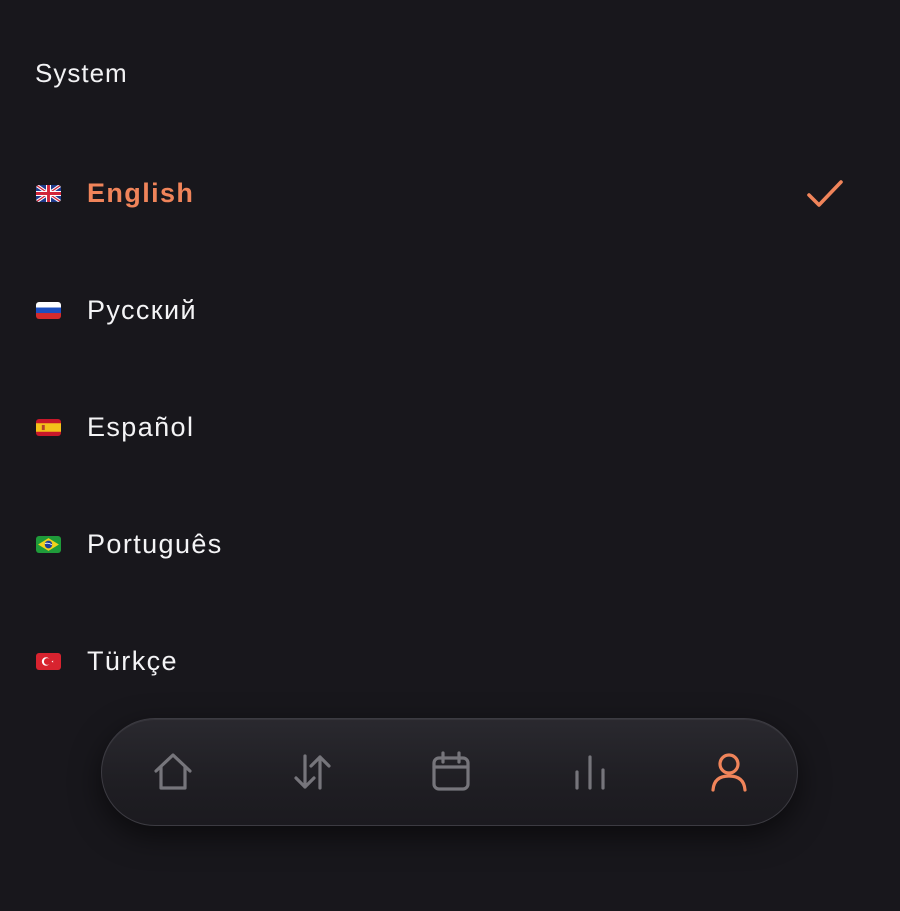 Image resolution: width=900 pixels, height=911 pixels. What do you see at coordinates (48, 661) in the screenshot?
I see `turkey-flag-icon` at bounding box center [48, 661].